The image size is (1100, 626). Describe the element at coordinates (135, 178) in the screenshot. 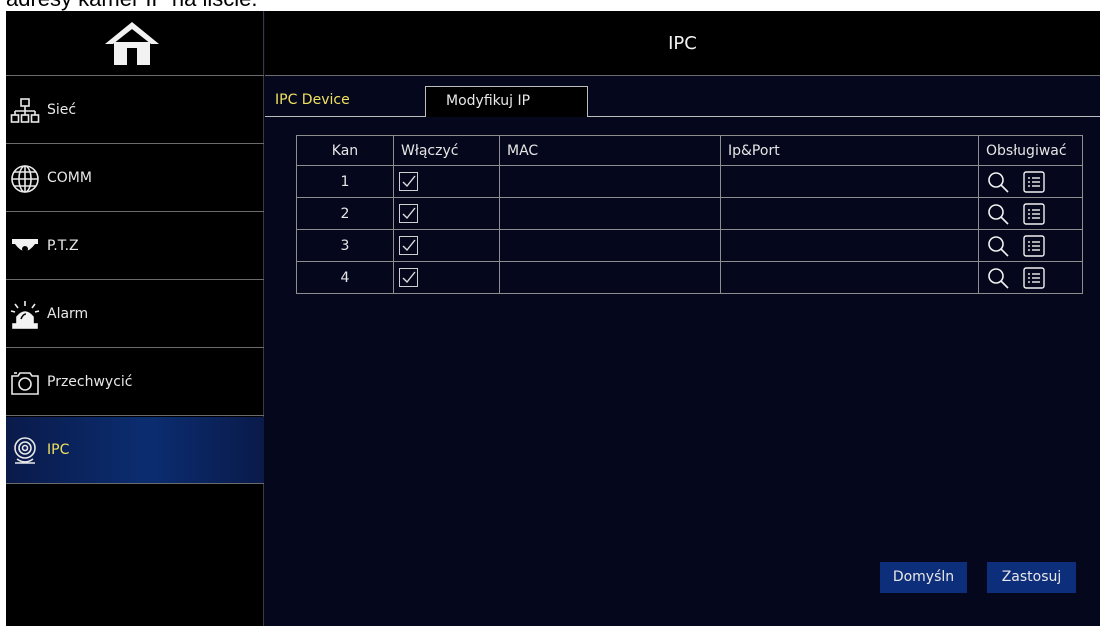

I see `sidebar-item-comm: COMM` at that location.